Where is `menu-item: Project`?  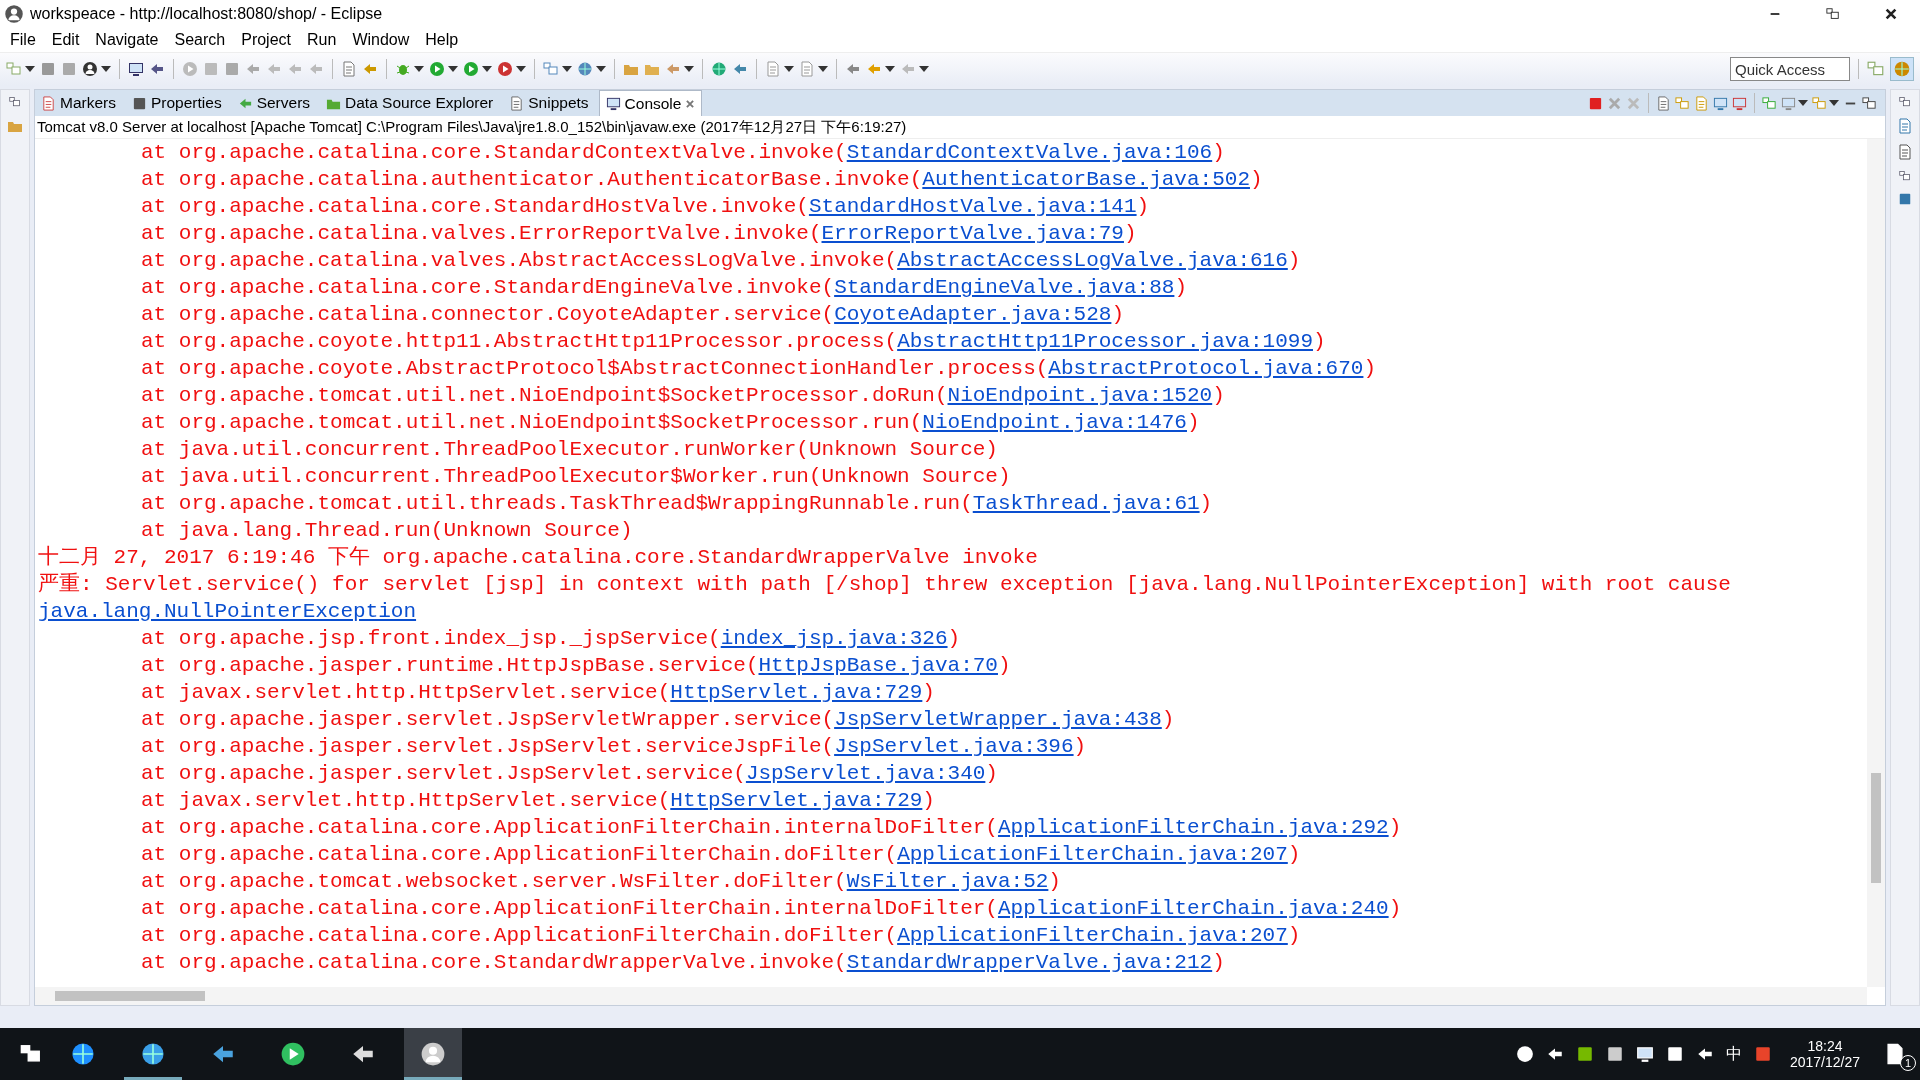 menu-item: Project is located at coordinates (266, 40).